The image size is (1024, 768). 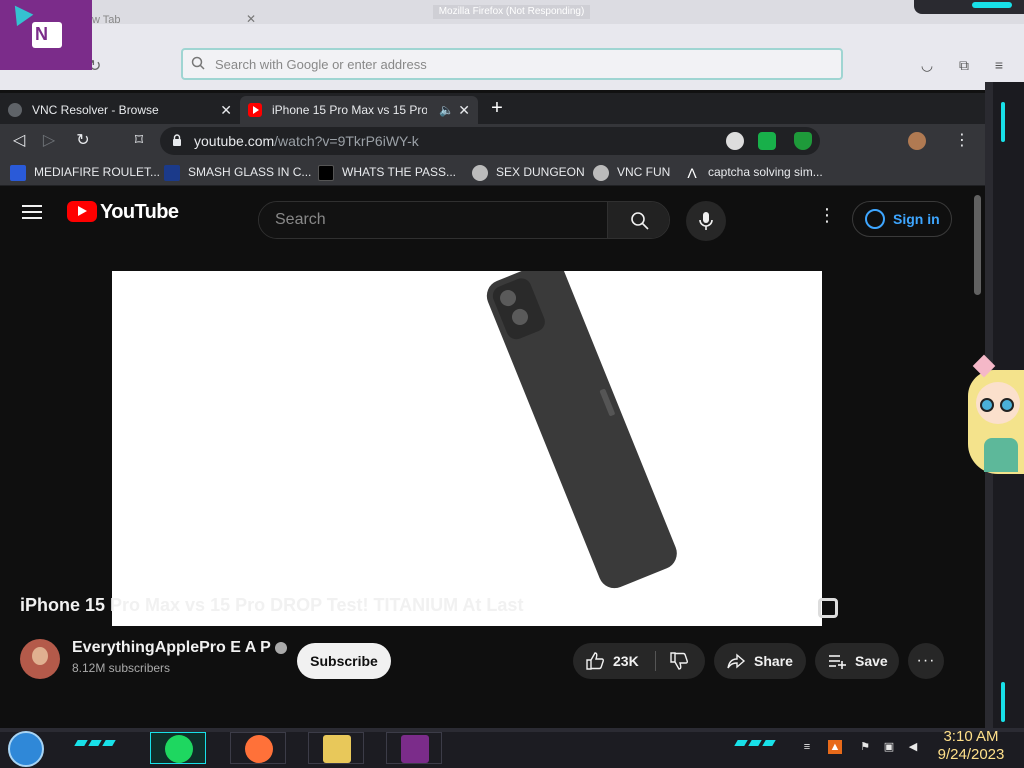 What do you see at coordinates (835, 747) in the screenshot?
I see `tray-app-icon: ▲` at bounding box center [835, 747].